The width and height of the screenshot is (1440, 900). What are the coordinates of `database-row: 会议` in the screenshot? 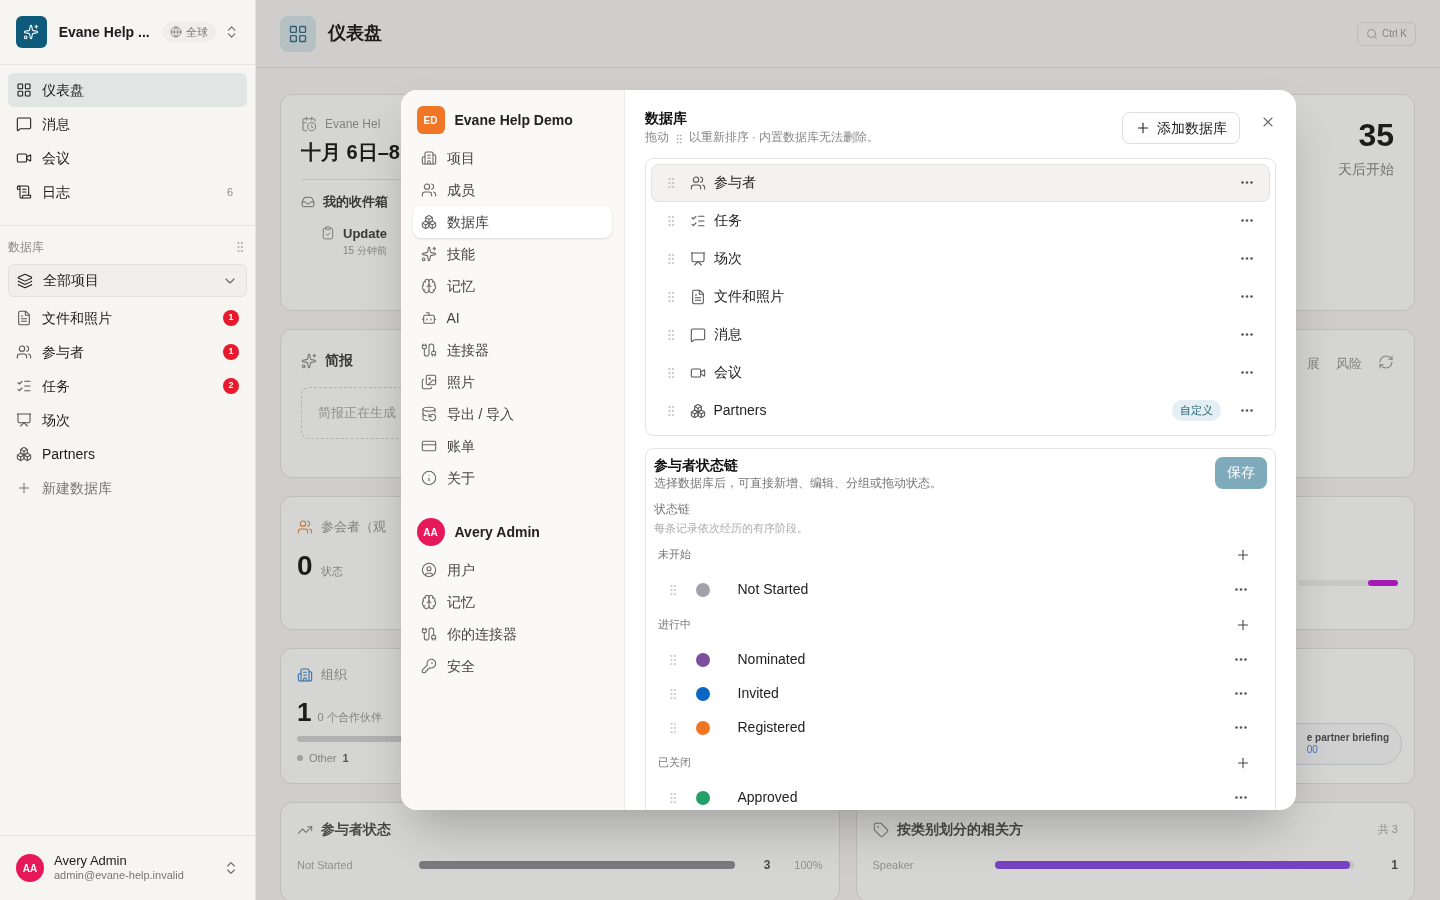 It's located at (960, 372).